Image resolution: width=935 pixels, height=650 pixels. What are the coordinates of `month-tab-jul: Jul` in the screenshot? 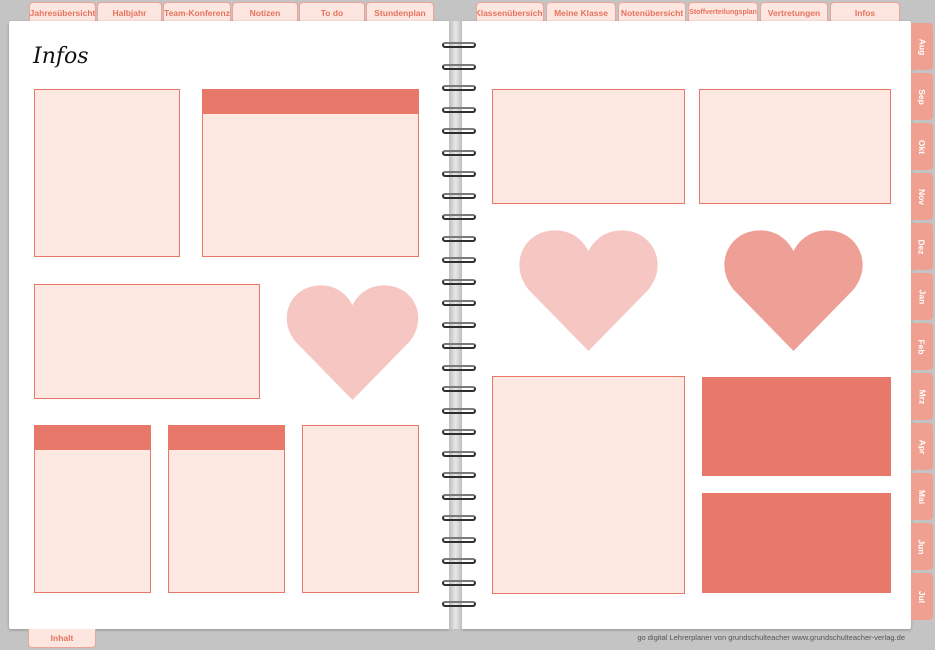 It's located at (922, 596).